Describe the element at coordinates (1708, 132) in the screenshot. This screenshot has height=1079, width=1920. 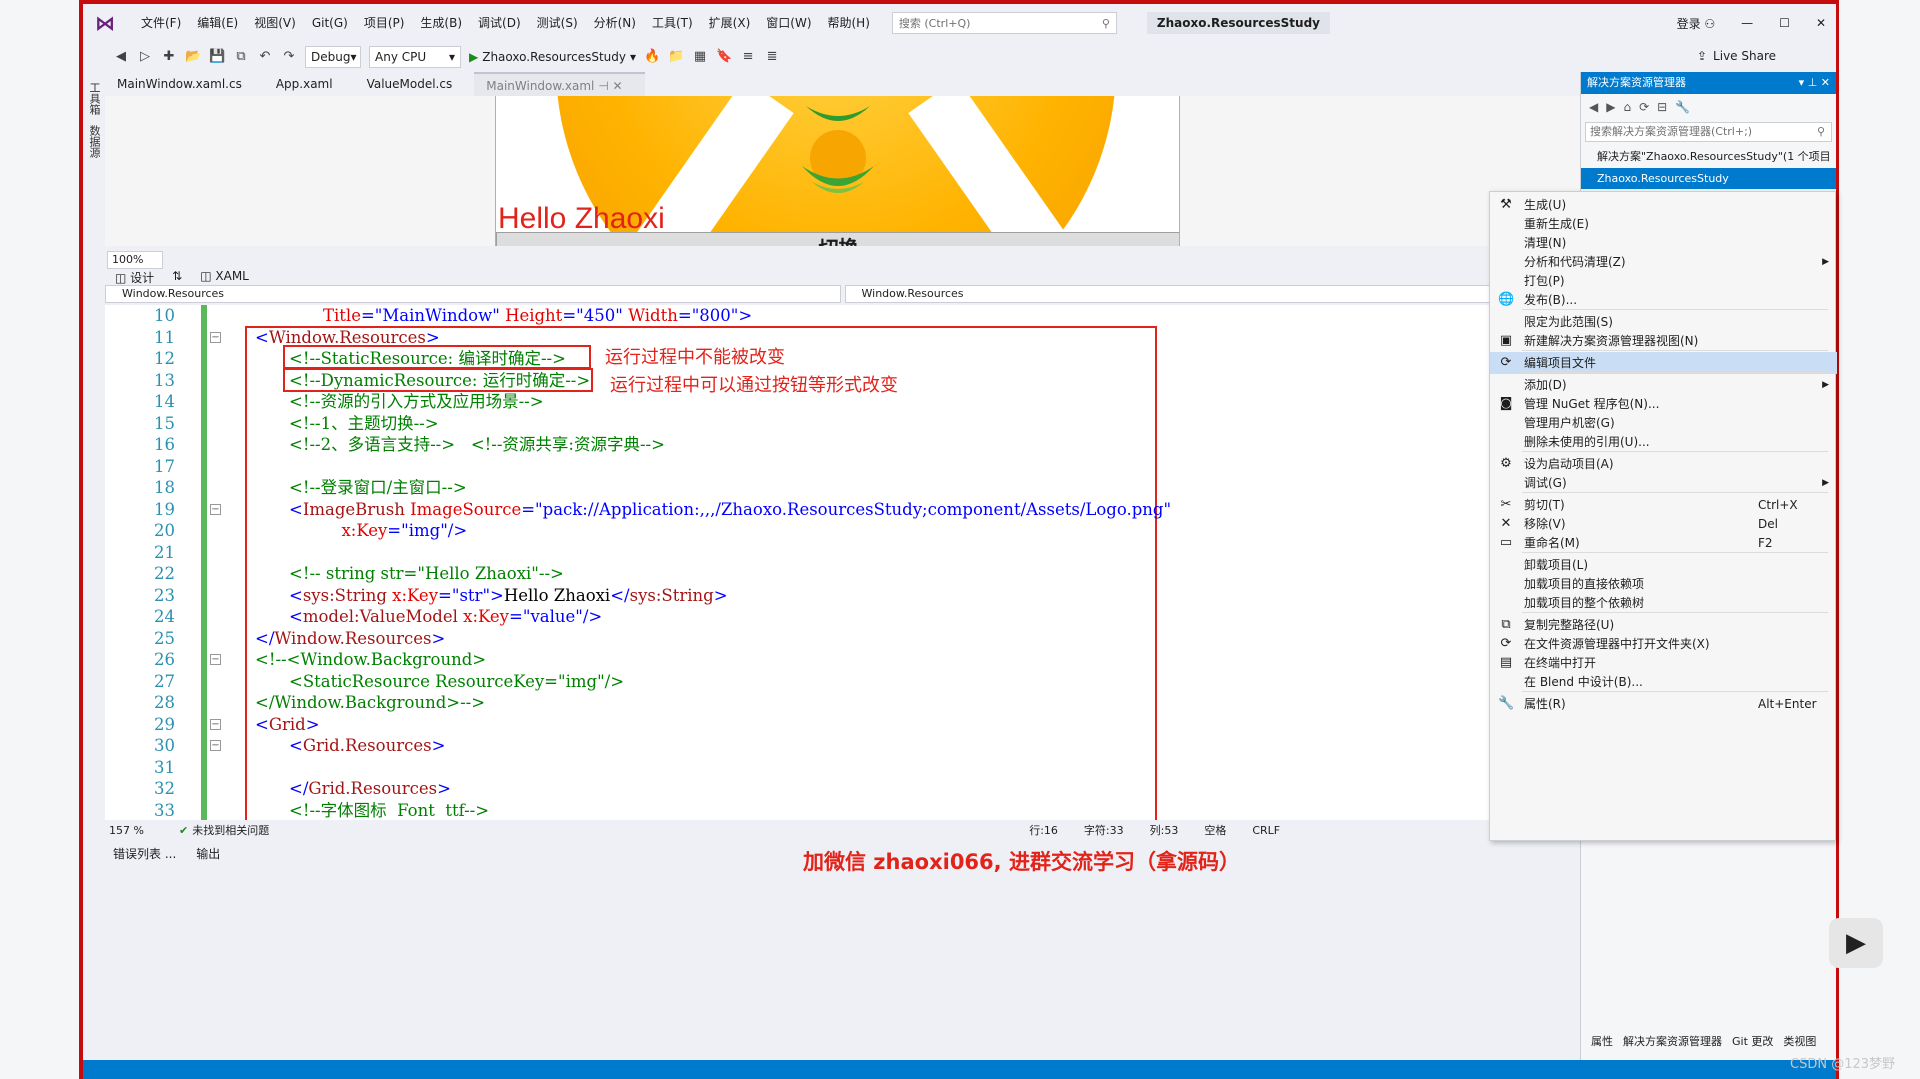
I see `solution-search-input: 搜索解决方案资源管理器(Ctrl+;) ⚲` at that location.